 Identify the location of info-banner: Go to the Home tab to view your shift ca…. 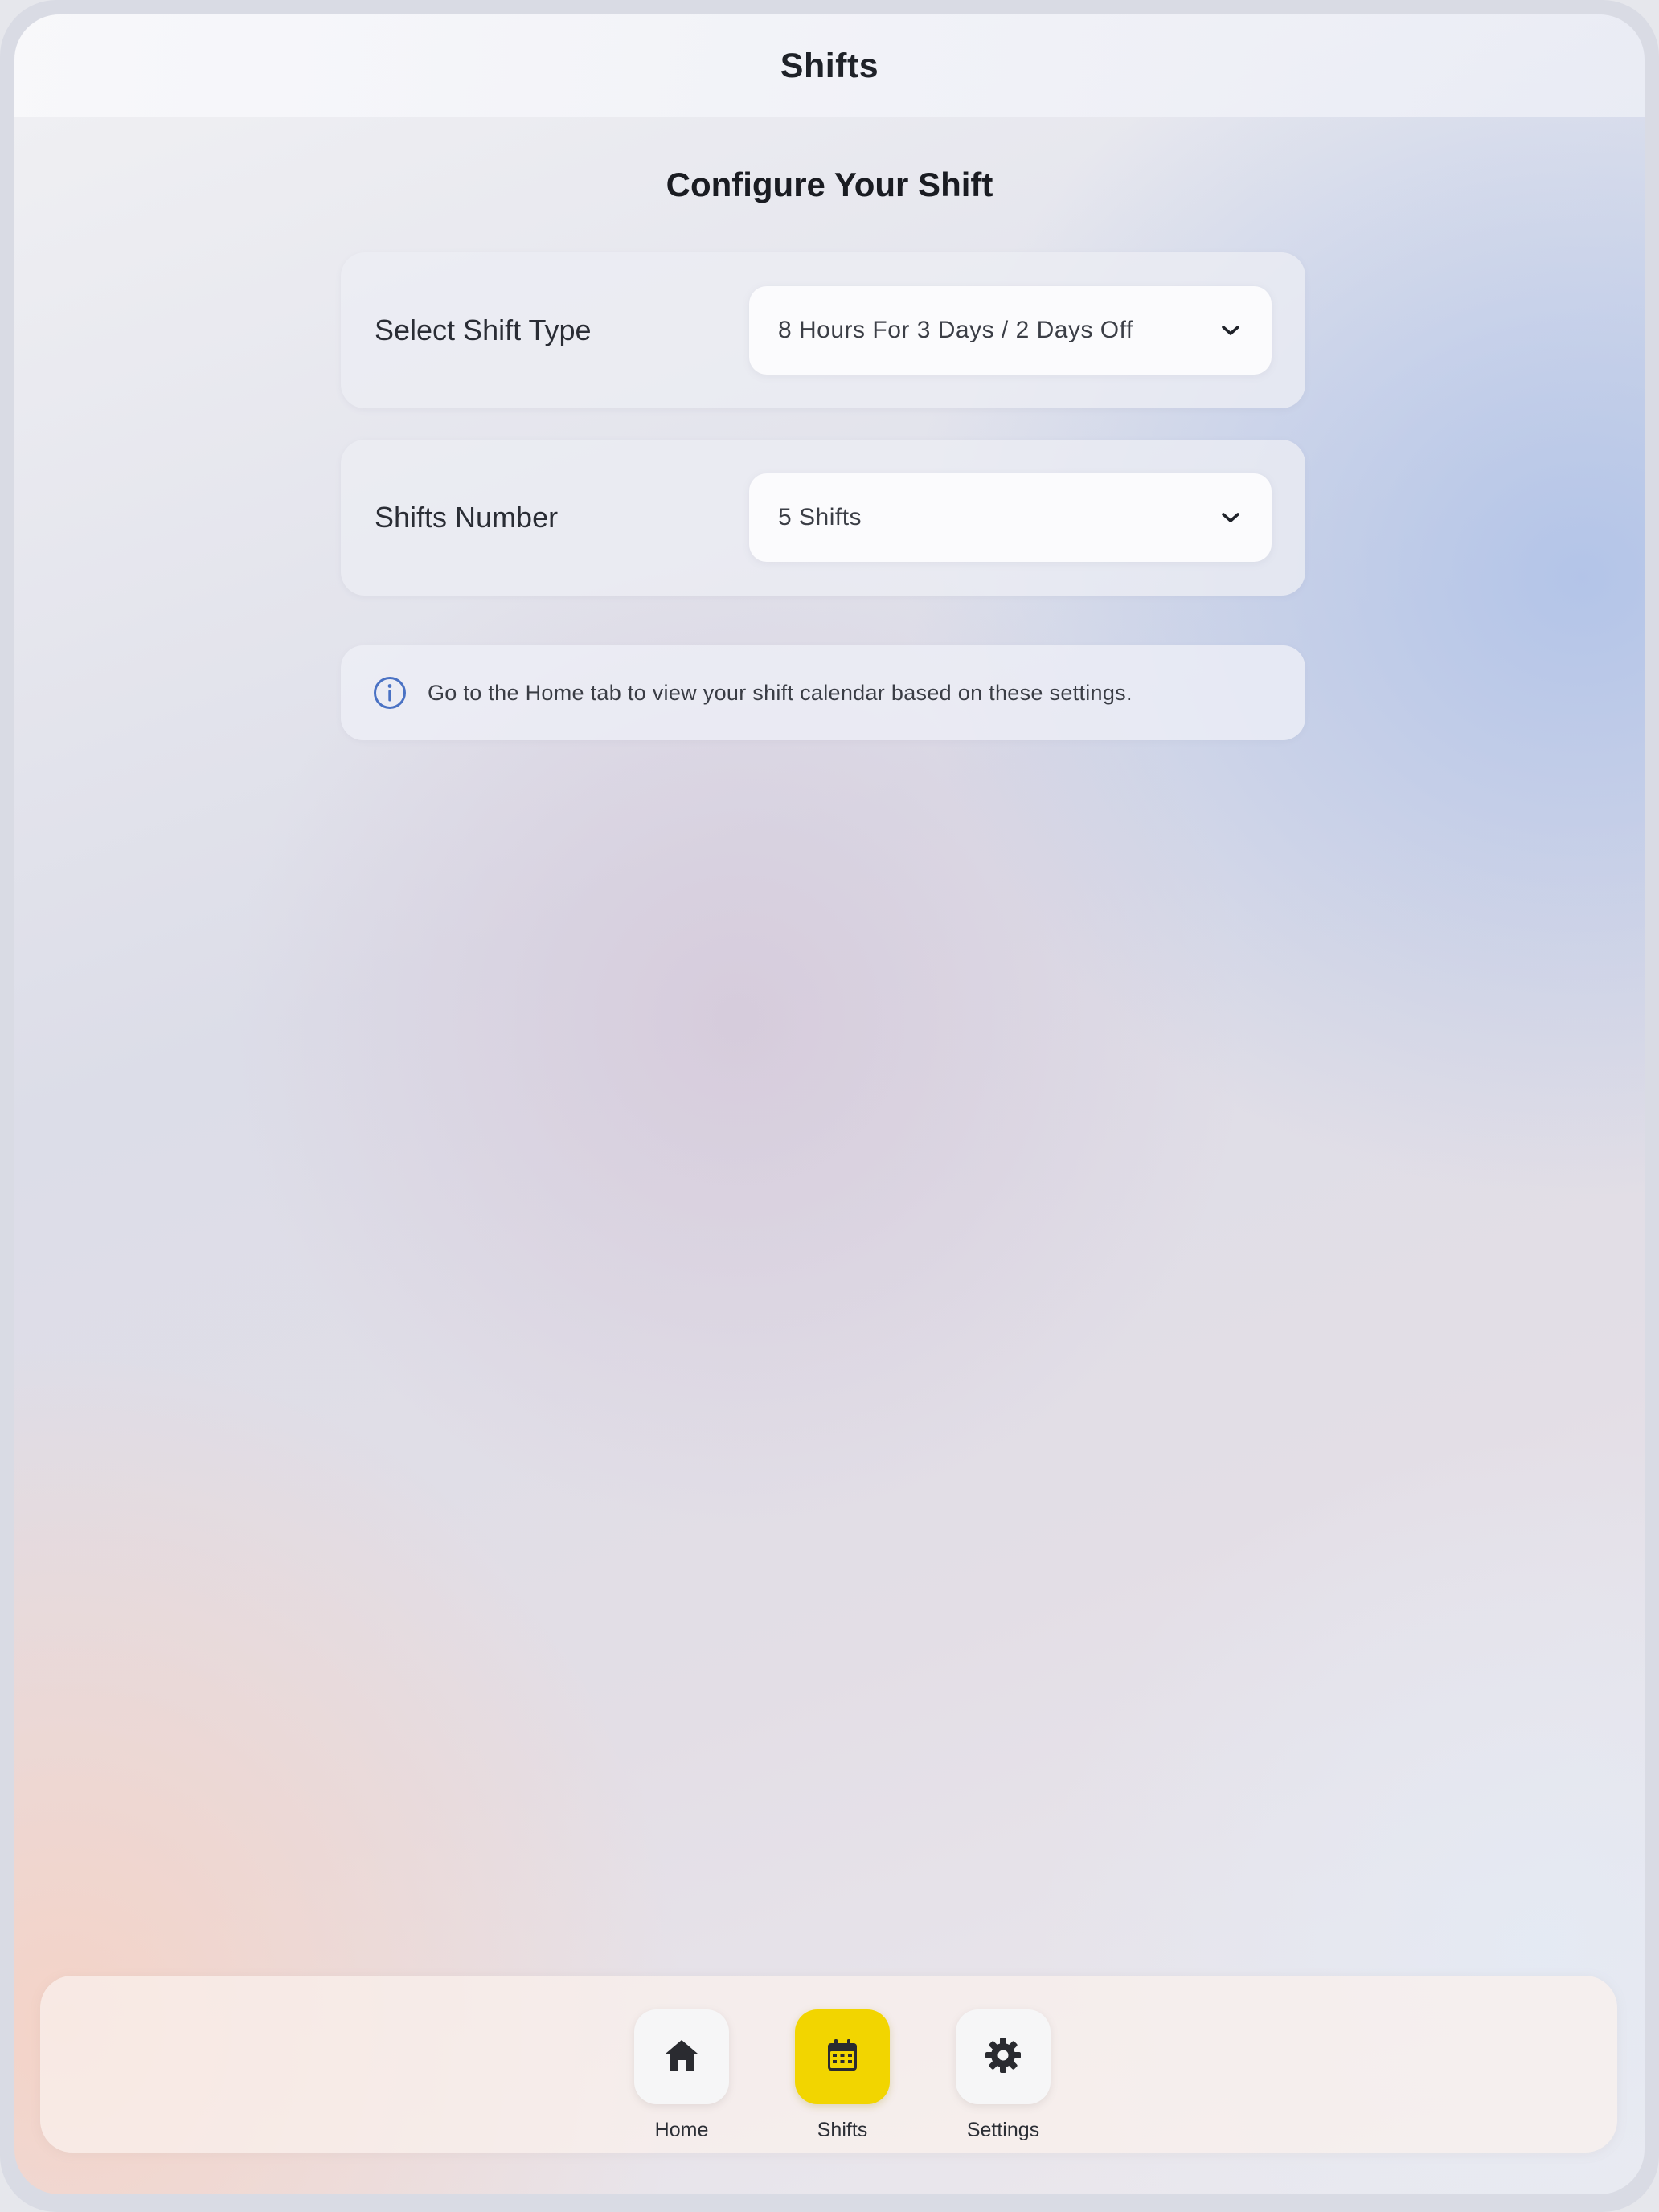
(823, 692).